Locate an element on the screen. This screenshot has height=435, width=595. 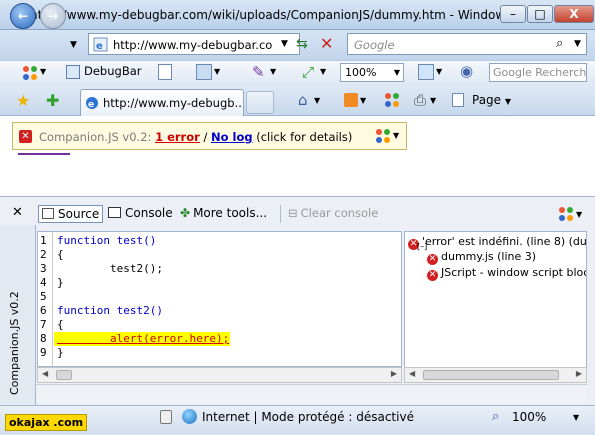
code-line: 1 function test() is located at coordinates (218, 241).